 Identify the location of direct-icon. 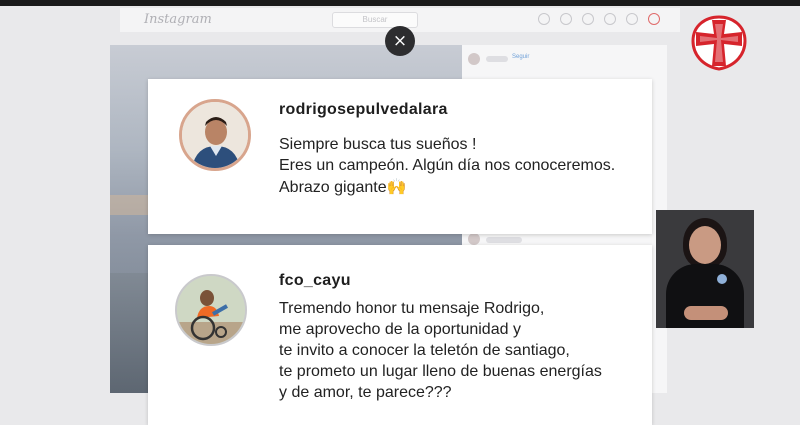
(566, 19).